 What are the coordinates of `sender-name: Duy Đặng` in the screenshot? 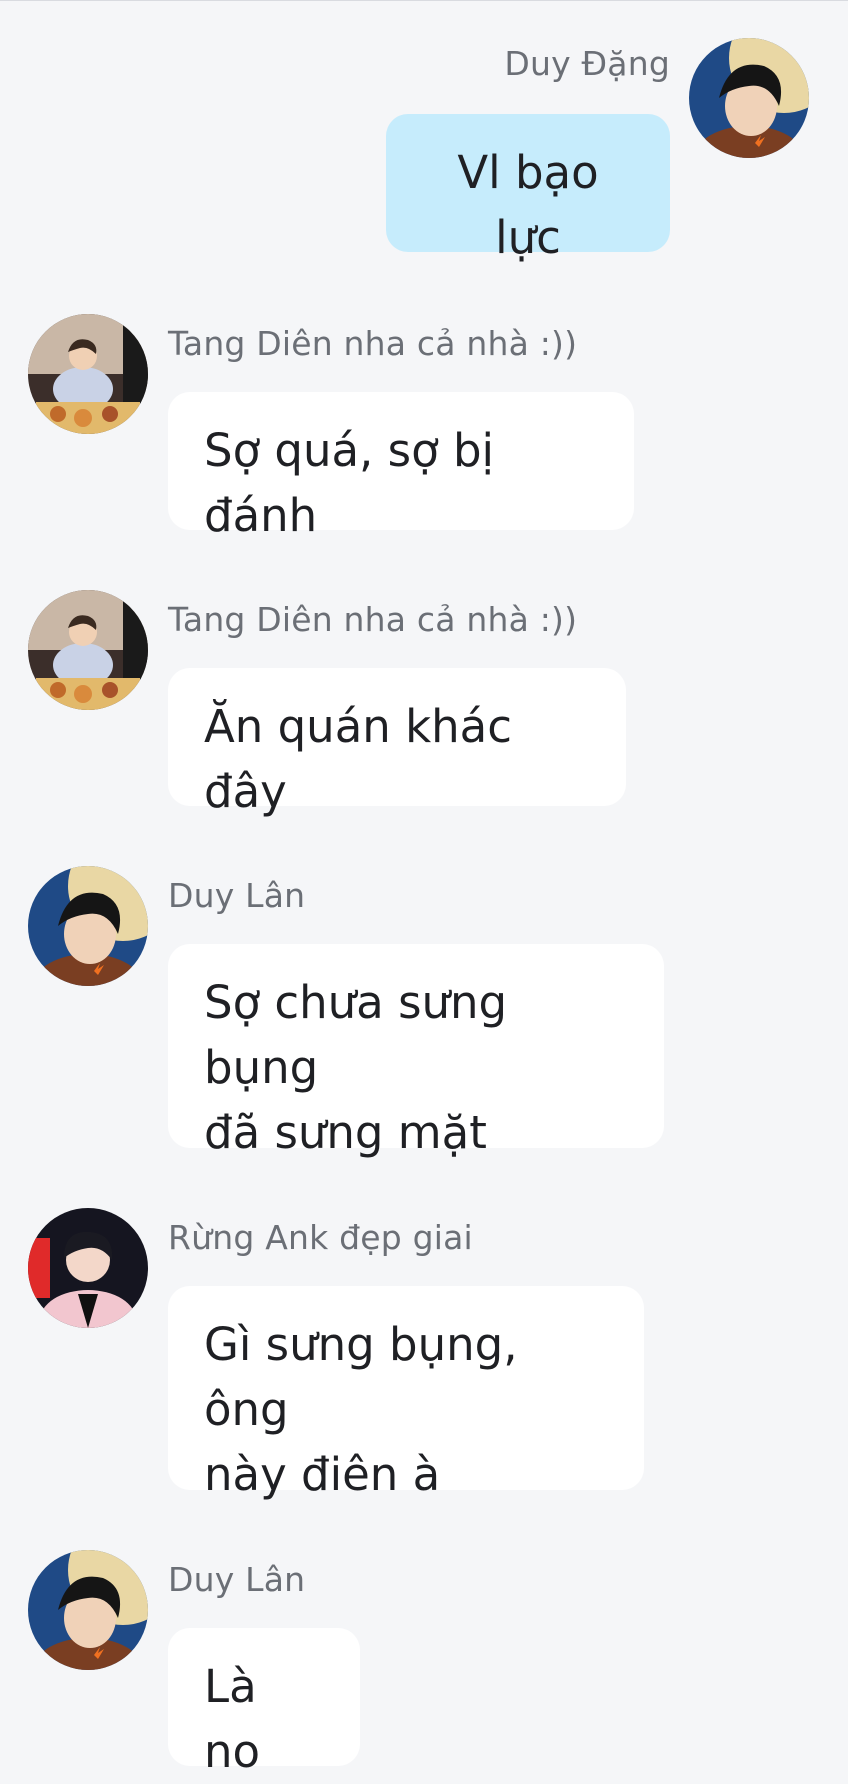 It's located at (587, 63).